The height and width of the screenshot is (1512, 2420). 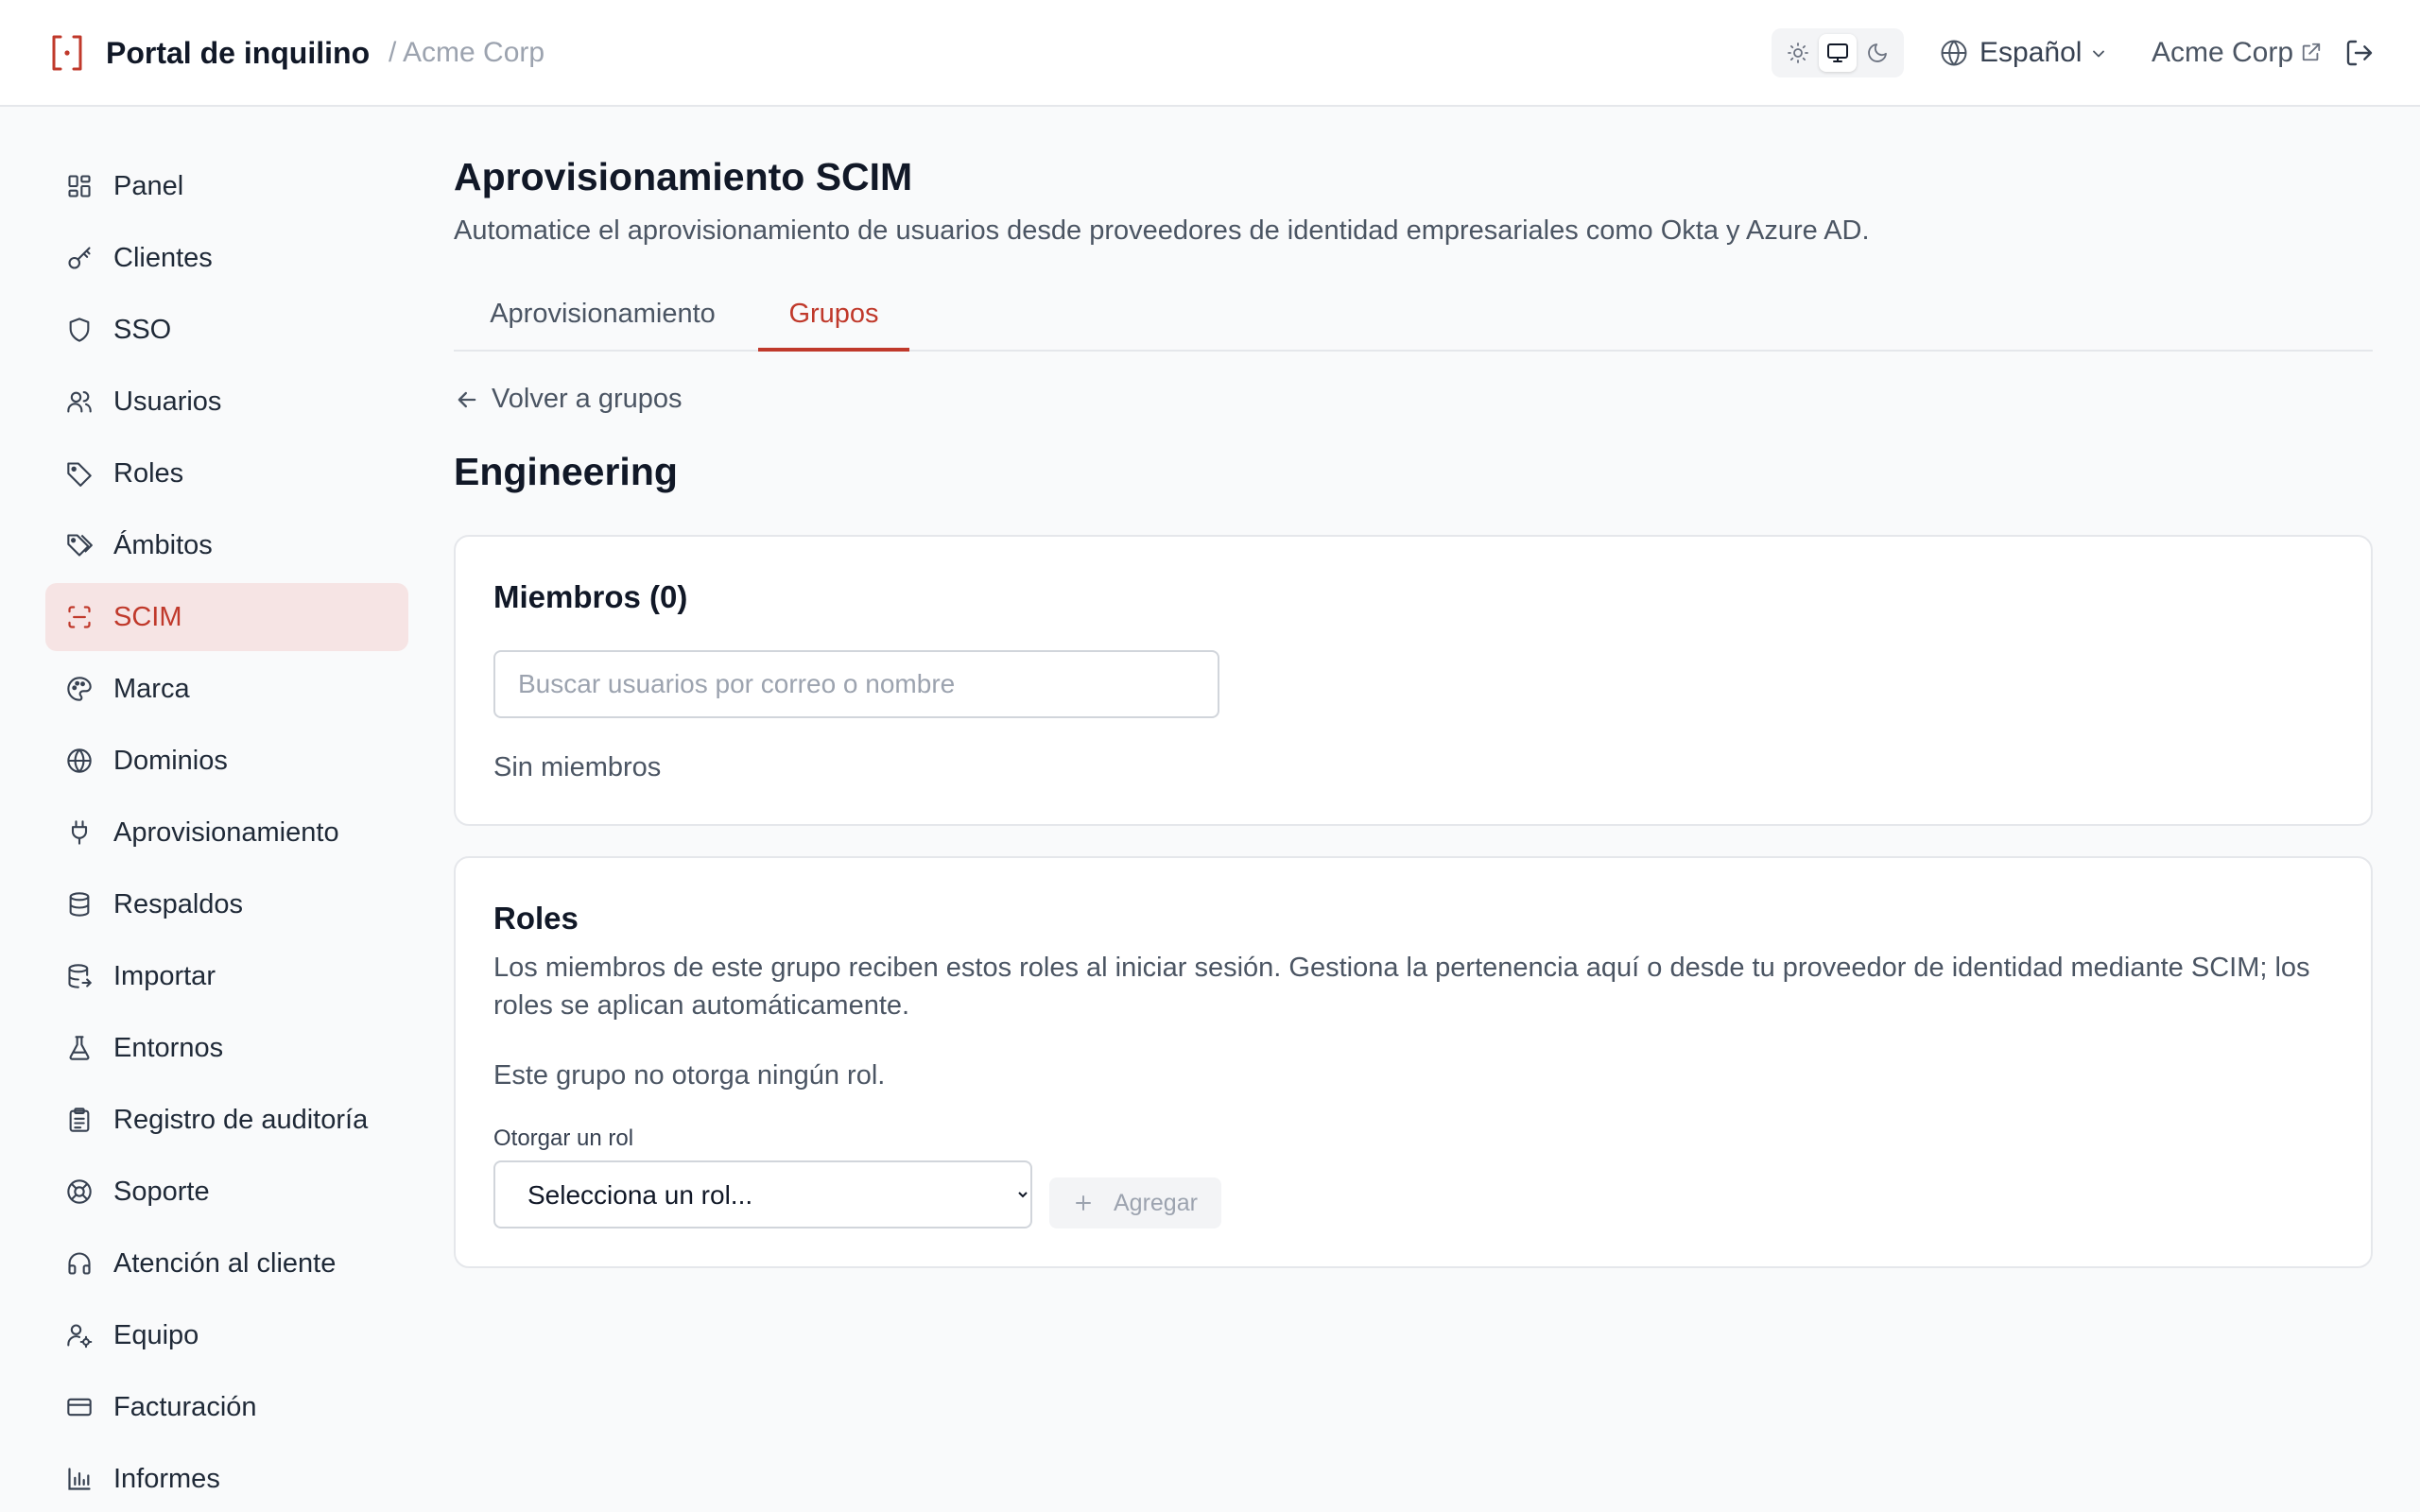 What do you see at coordinates (226, 330) in the screenshot?
I see `sidebar-item-sso: SSO` at bounding box center [226, 330].